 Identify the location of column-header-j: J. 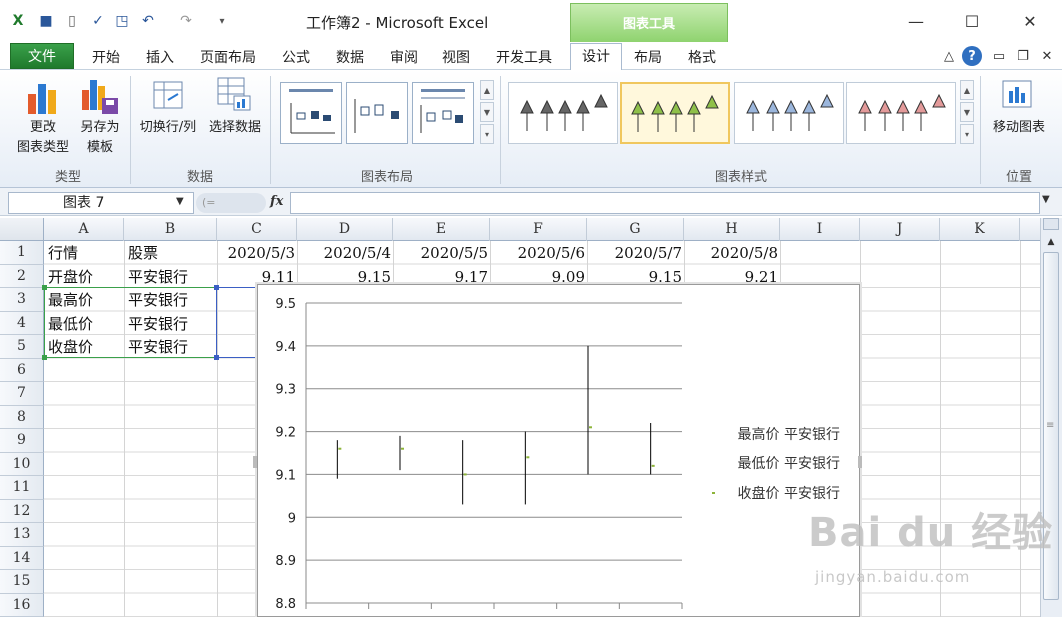
(900, 229).